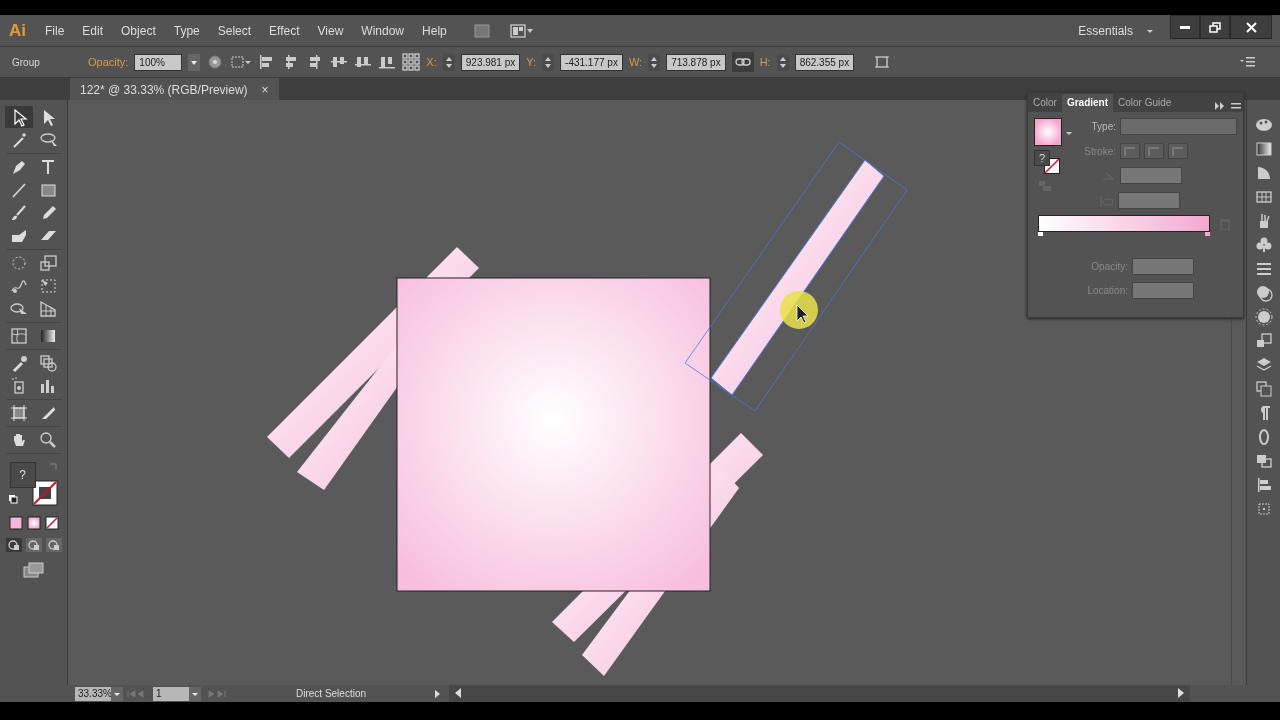  I want to click on restore-icon, so click(1215, 27).